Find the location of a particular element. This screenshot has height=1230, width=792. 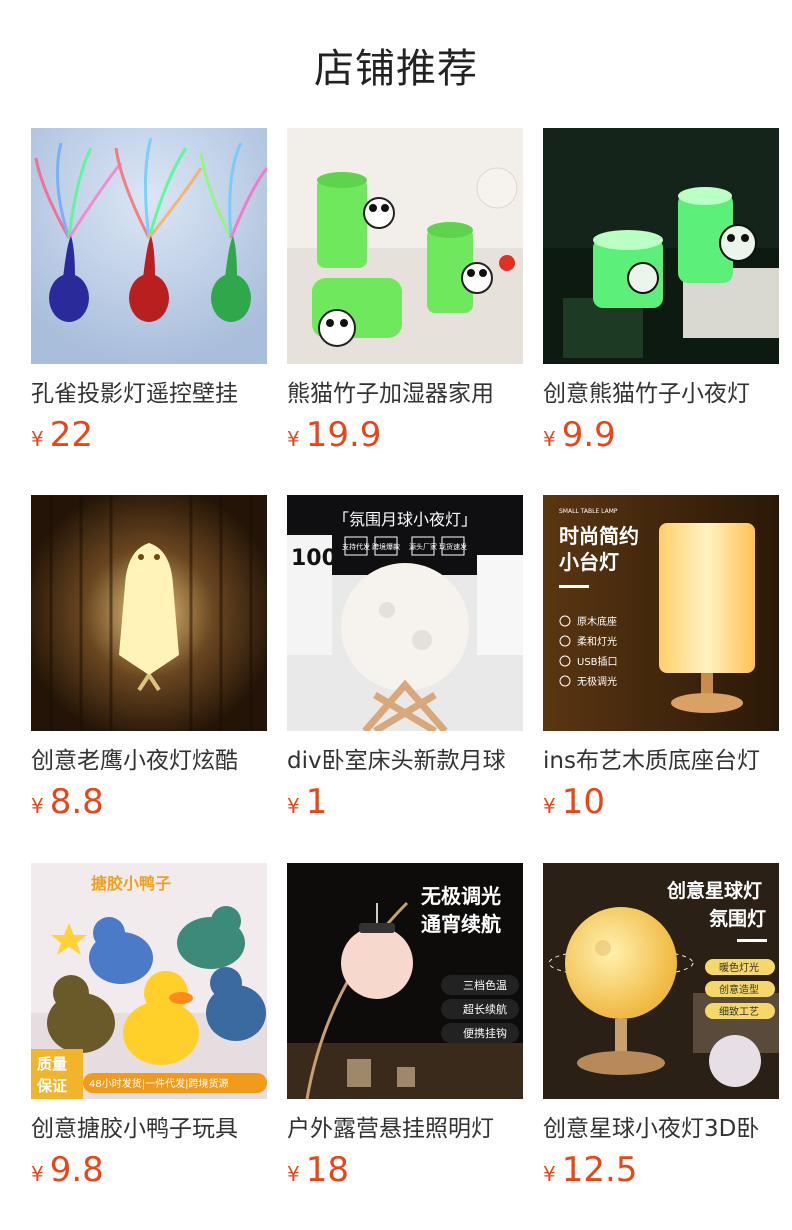

svg-text: 原木底座 is located at coordinates (597, 621).